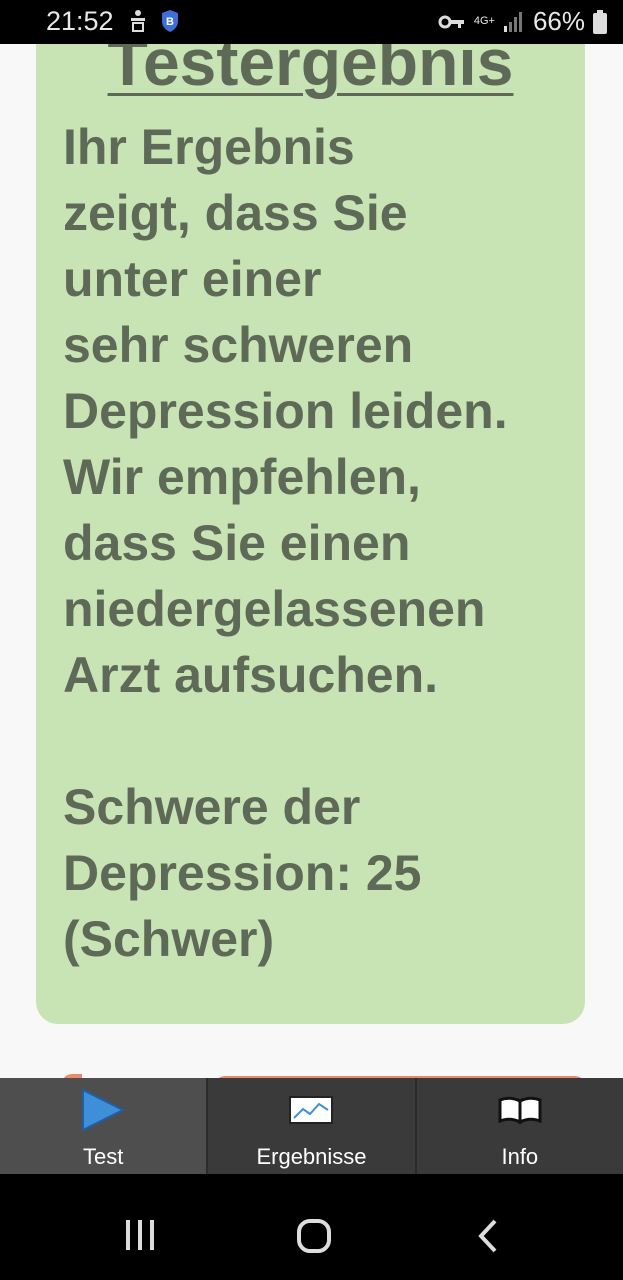 This screenshot has height=1280, width=623. Describe the element at coordinates (238, 345) in the screenshot. I see `result-line: sehr schweren` at that location.